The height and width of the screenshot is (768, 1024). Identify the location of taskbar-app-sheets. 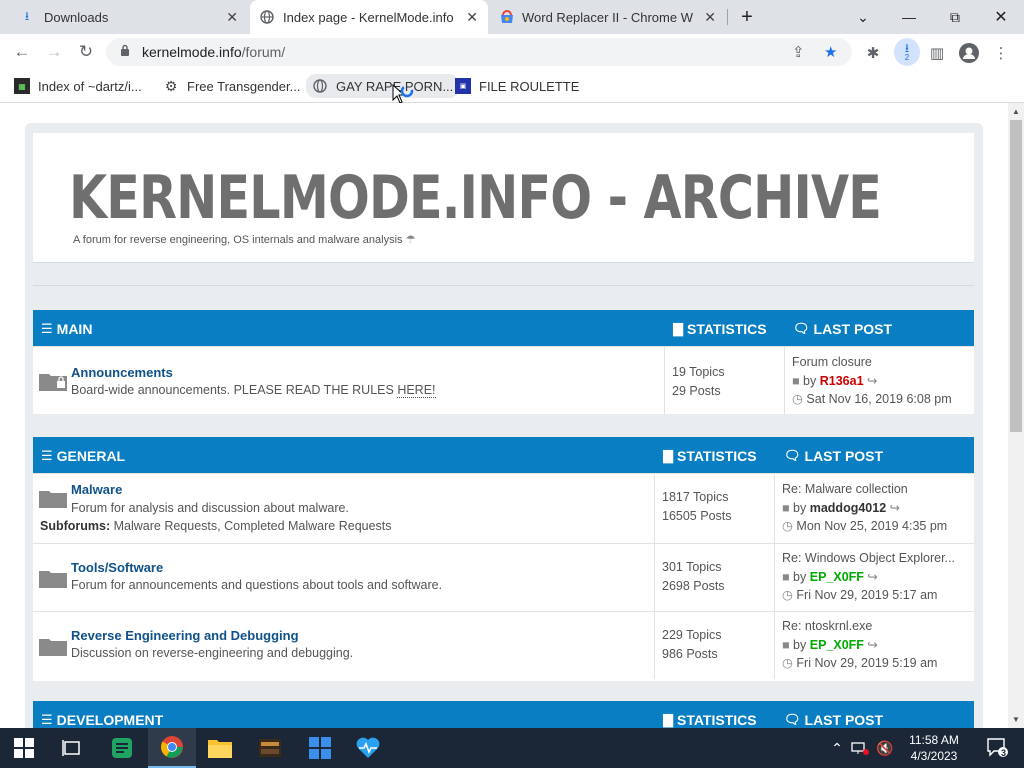
(122, 748).